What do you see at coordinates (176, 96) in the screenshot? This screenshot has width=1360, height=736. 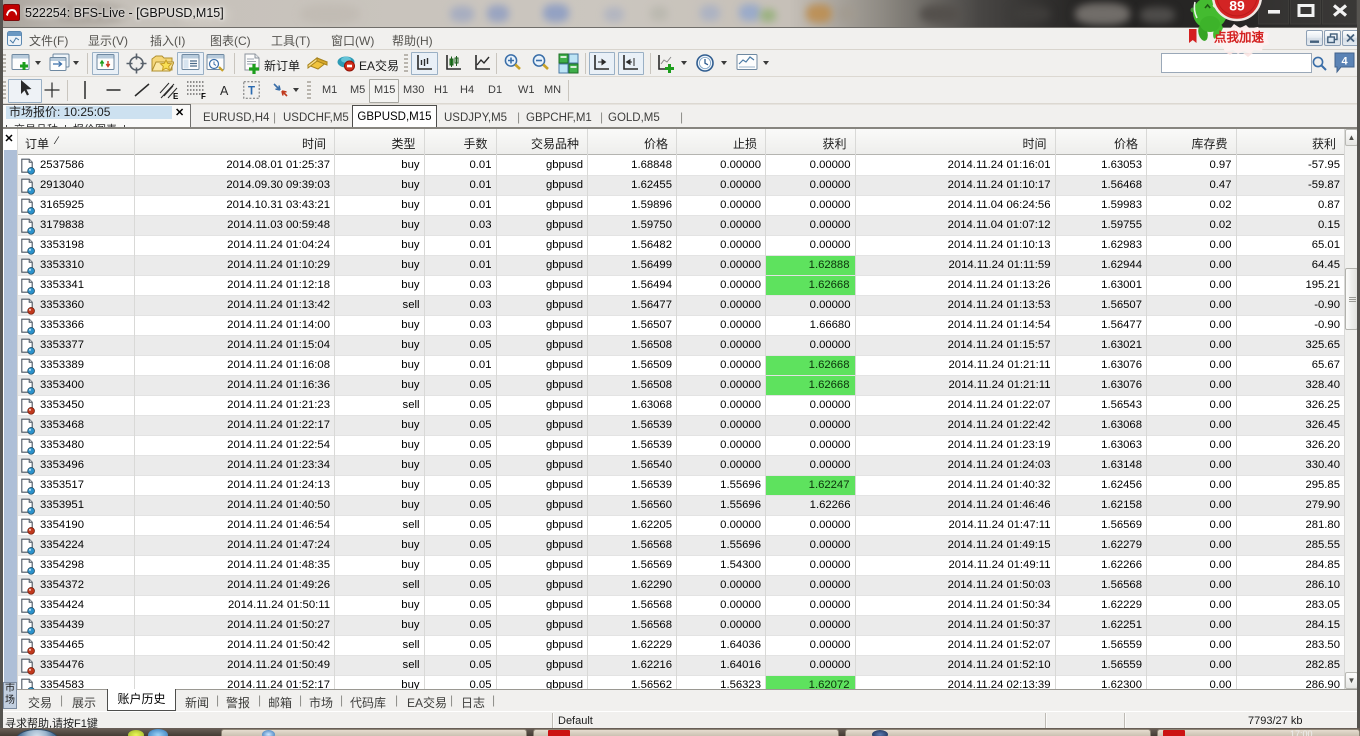 I see `svg-text: E` at bounding box center [176, 96].